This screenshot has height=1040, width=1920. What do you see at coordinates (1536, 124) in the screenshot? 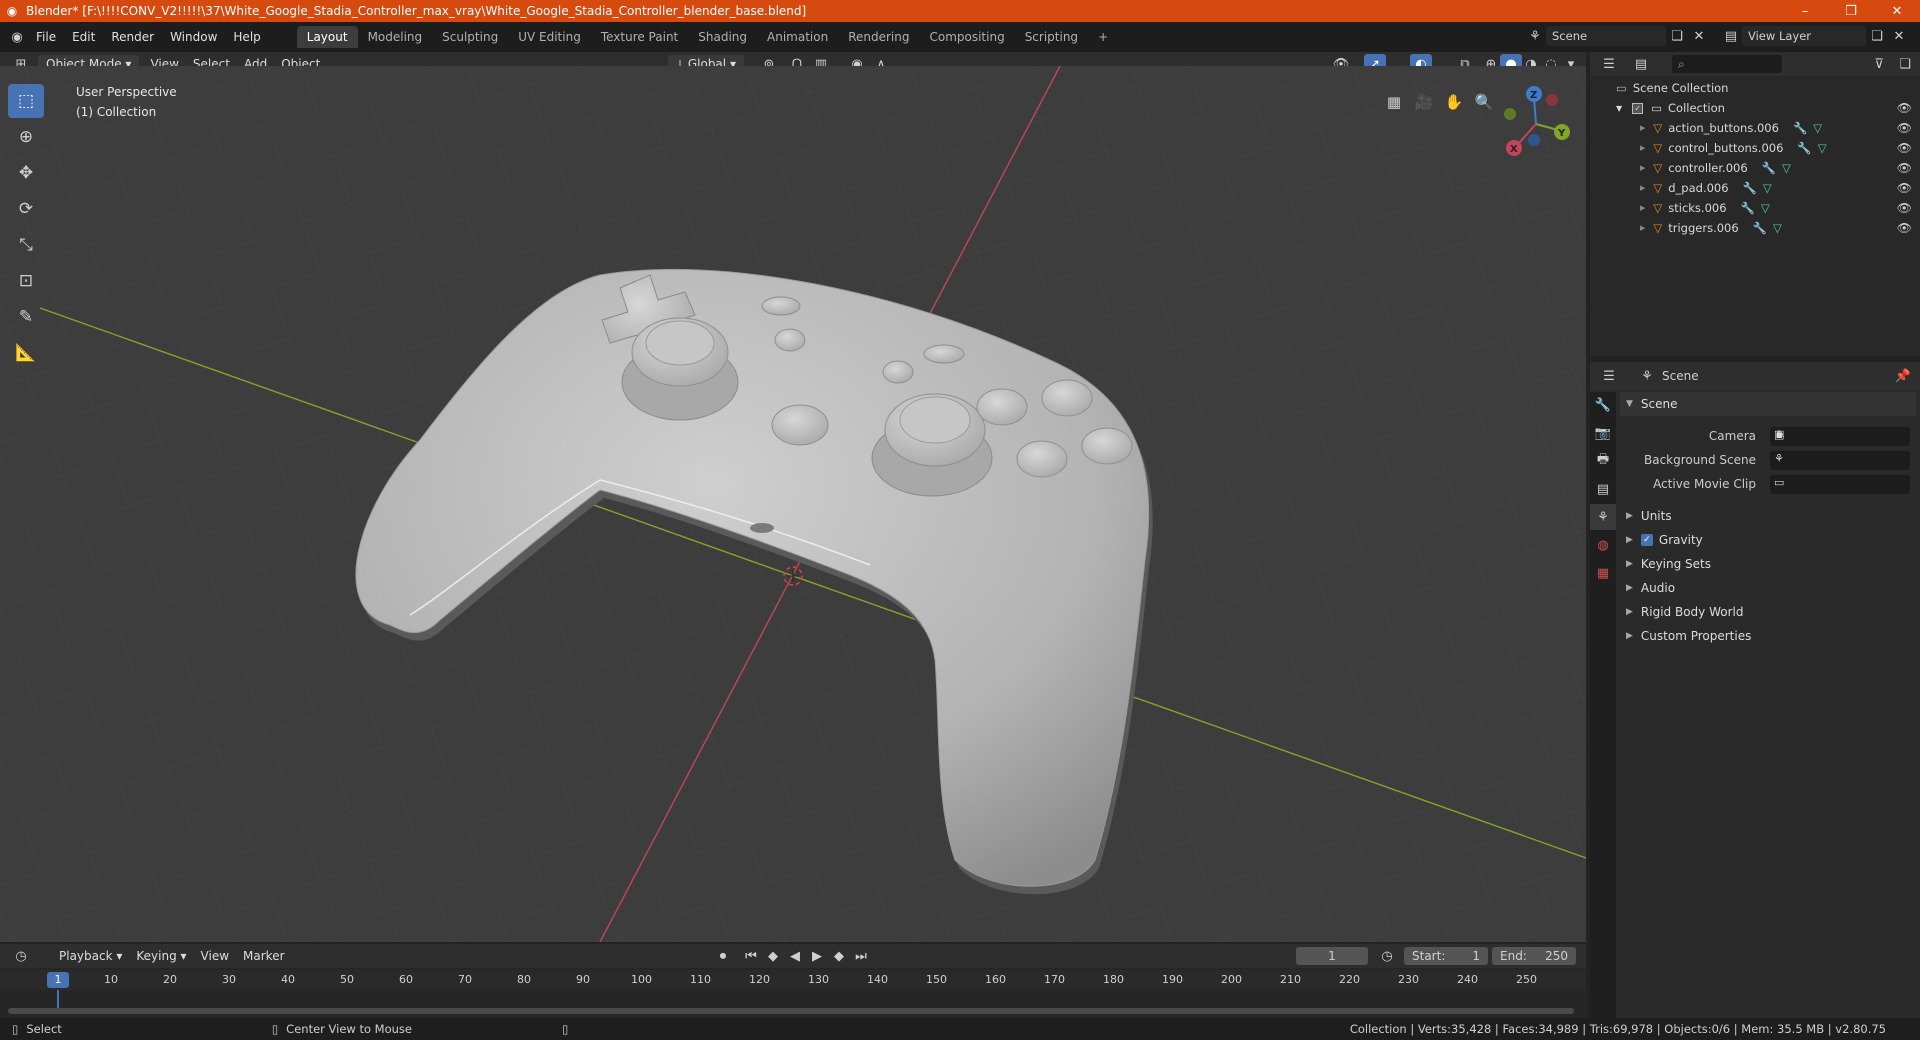
I see `navigation-gizmo: Y Z X` at bounding box center [1536, 124].